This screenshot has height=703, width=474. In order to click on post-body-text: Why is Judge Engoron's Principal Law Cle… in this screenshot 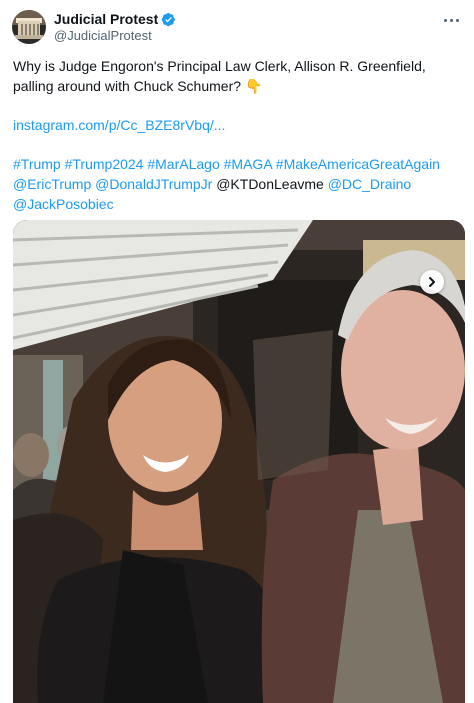, I will do `click(219, 76)`.